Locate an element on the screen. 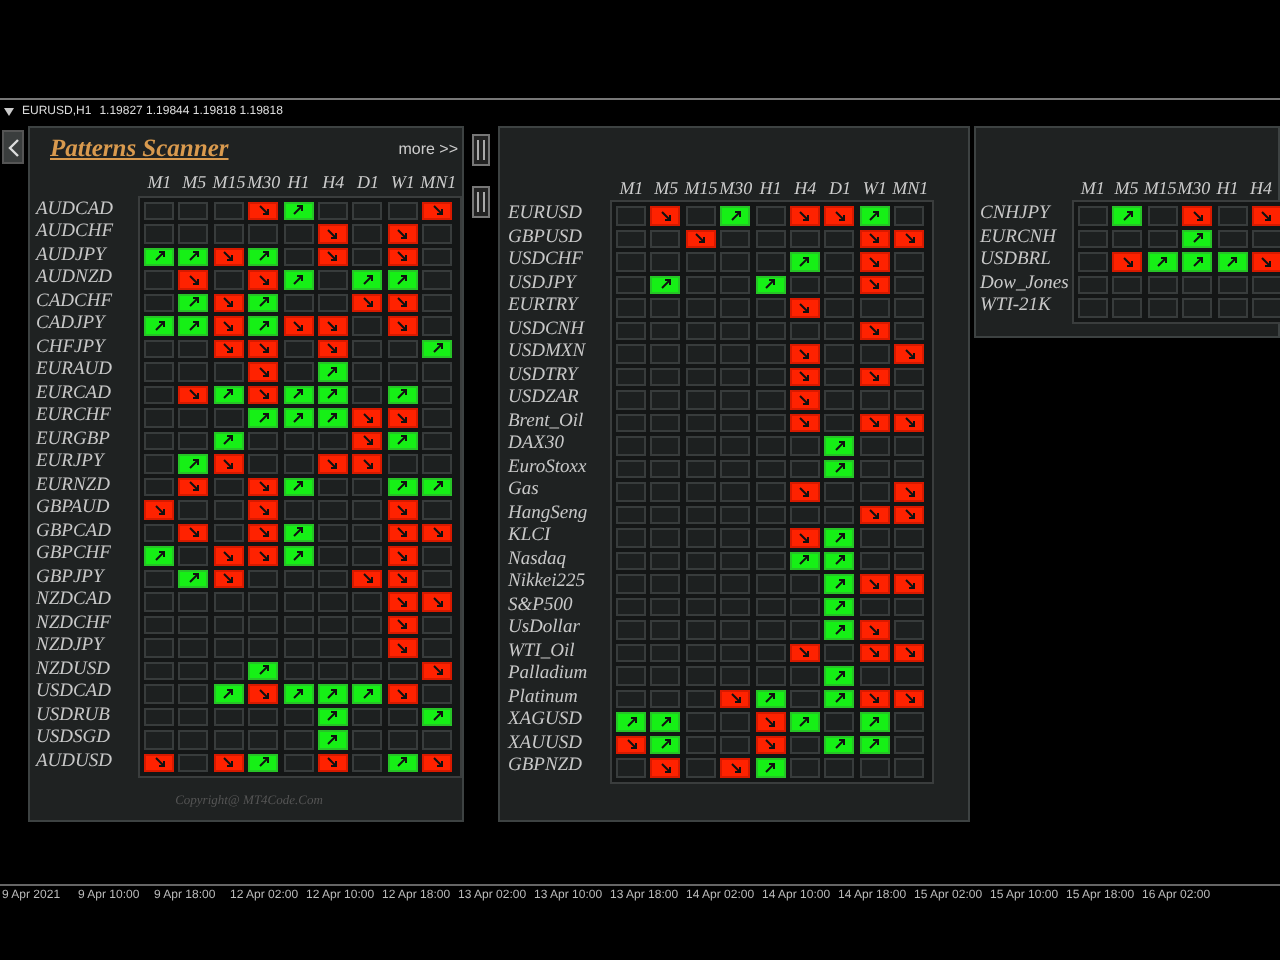  symbol-label: XAUUSD is located at coordinates (546, 744).